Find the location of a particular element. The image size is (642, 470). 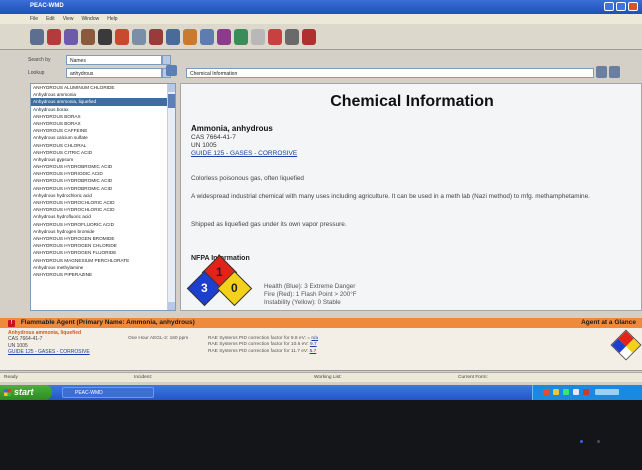

tray-security-icon is located at coordinates (586, 392).